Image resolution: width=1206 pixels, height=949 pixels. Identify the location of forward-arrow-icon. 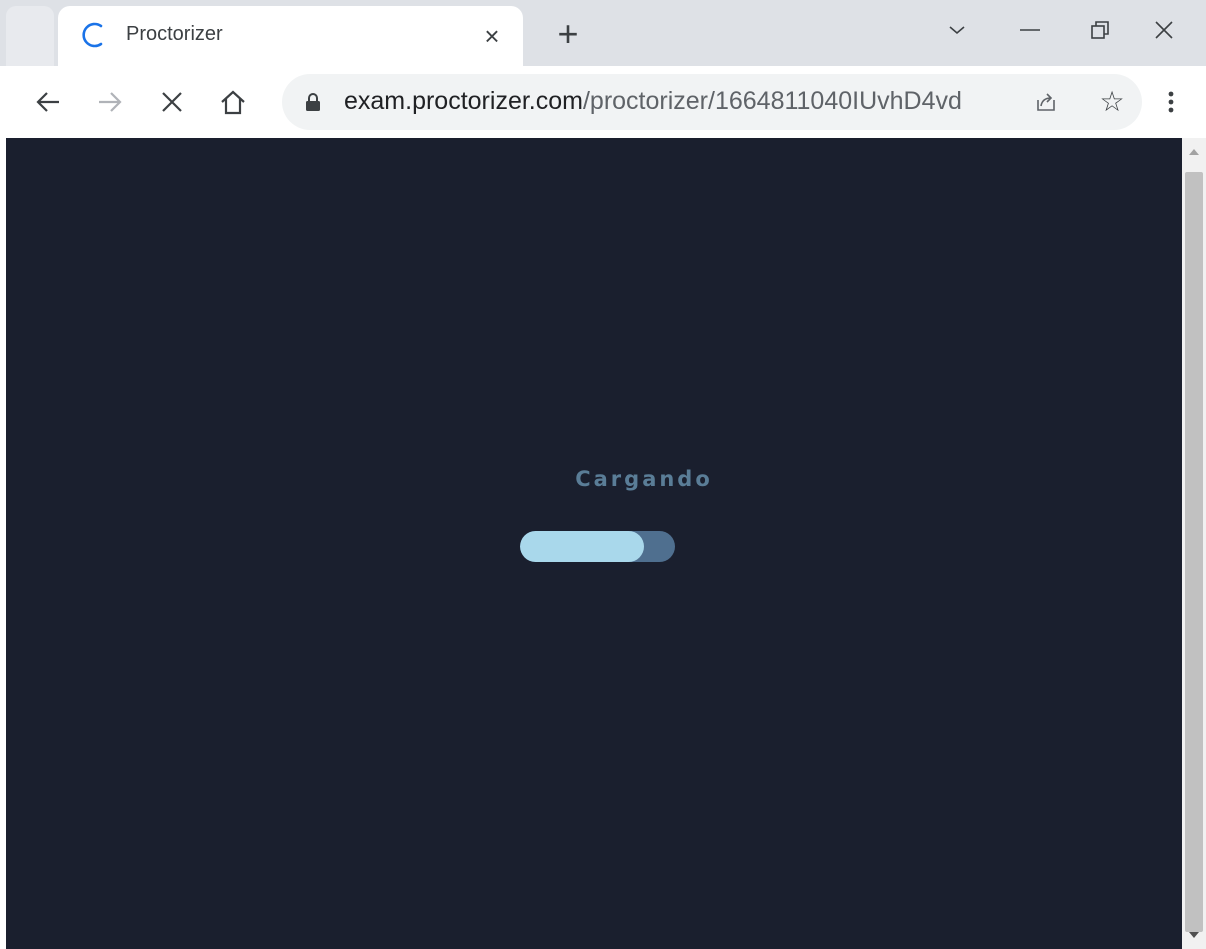
(110, 102).